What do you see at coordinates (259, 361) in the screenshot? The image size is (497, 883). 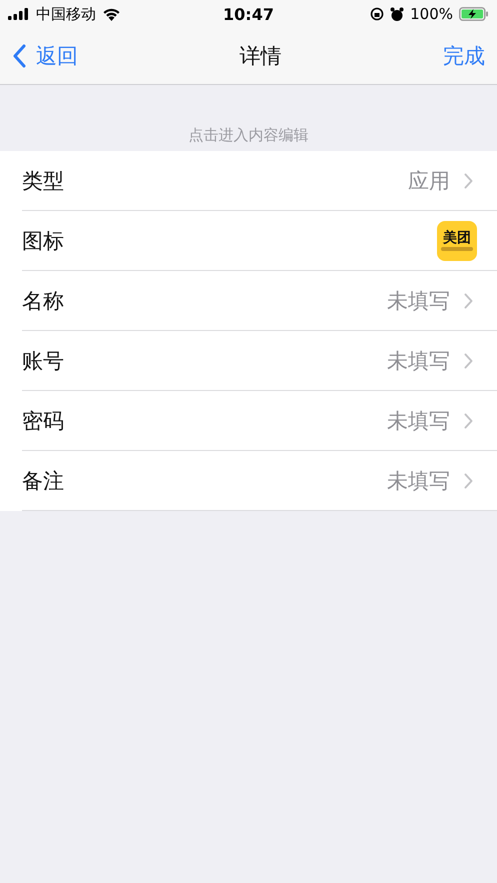 I see `list-row: 账号 未填写` at bounding box center [259, 361].